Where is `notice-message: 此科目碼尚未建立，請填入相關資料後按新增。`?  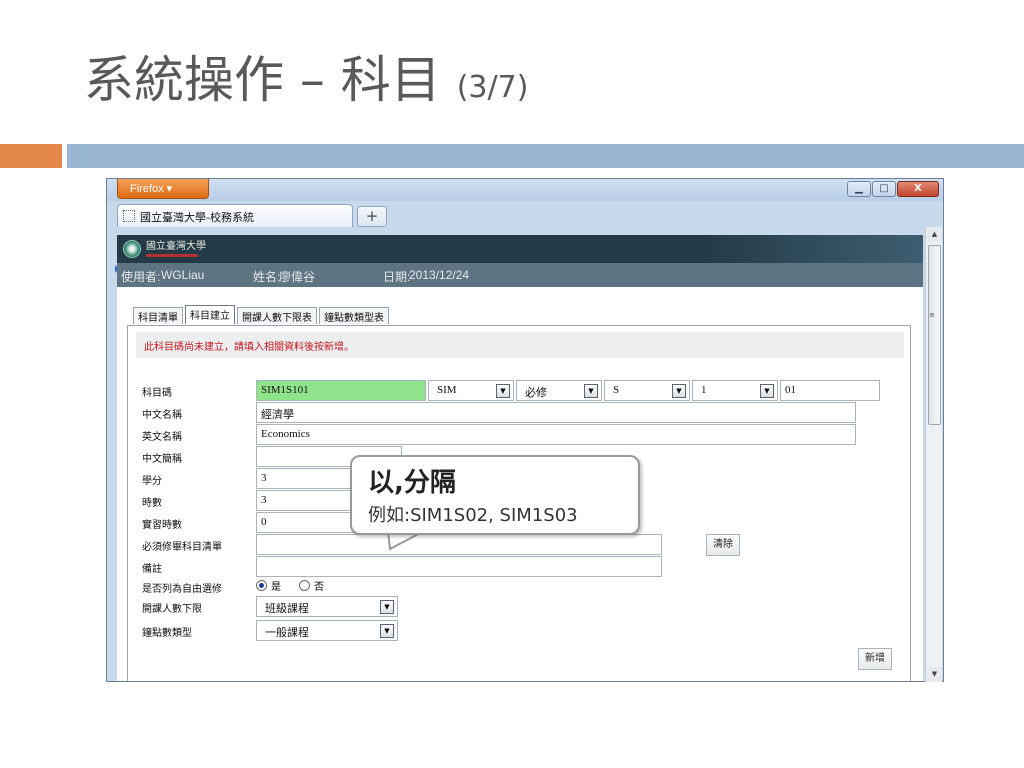 notice-message: 此科目碼尚未建立，請填入相關資料後按新增。 is located at coordinates (520, 345).